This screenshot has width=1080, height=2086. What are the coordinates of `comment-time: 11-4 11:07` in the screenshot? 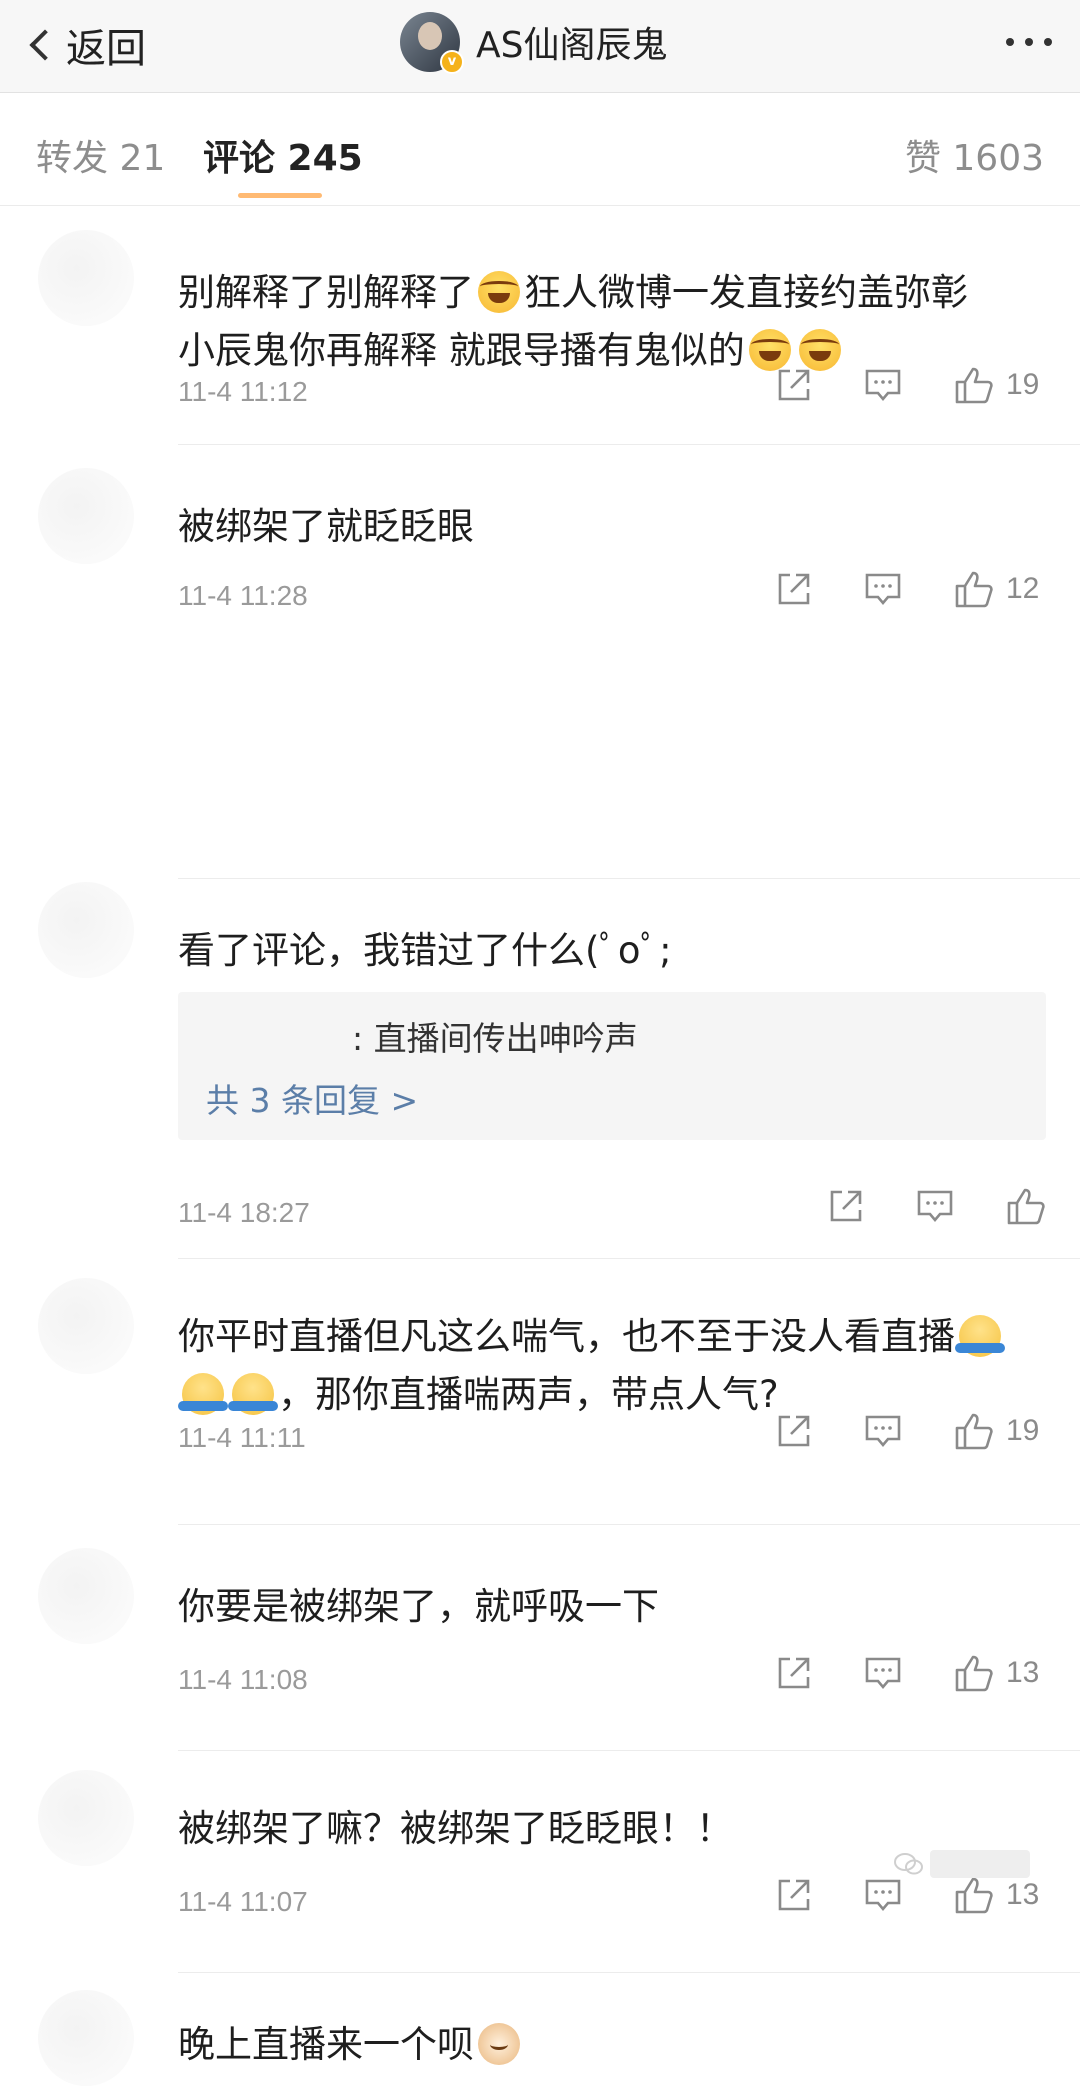 It's located at (243, 1901).